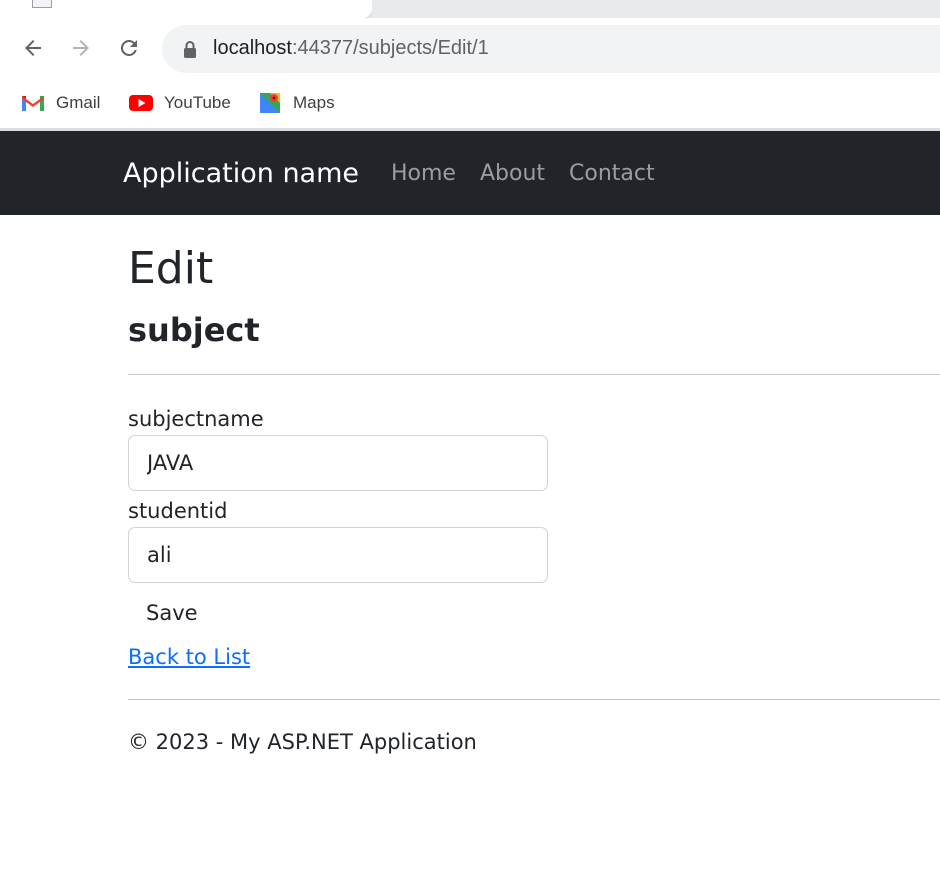  What do you see at coordinates (78, 102) in the screenshot?
I see `bookmark-label: Gmail` at bounding box center [78, 102].